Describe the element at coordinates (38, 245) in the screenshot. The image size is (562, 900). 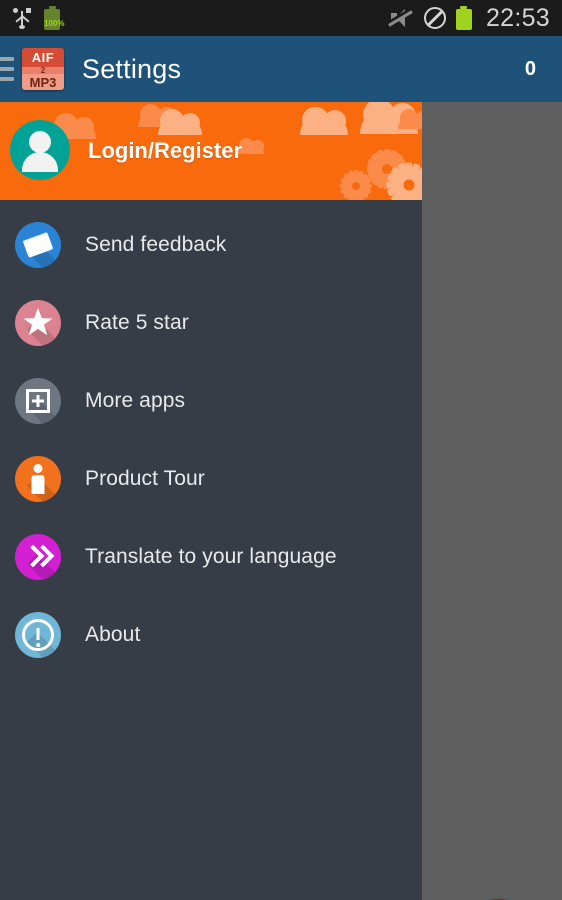
I see `envelope-icon` at that location.